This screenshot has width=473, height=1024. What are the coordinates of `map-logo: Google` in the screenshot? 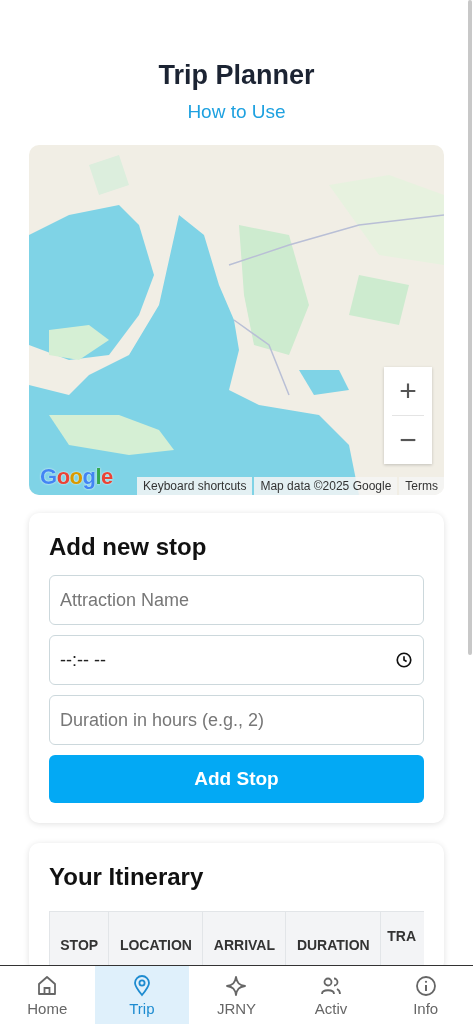 It's located at (76, 477).